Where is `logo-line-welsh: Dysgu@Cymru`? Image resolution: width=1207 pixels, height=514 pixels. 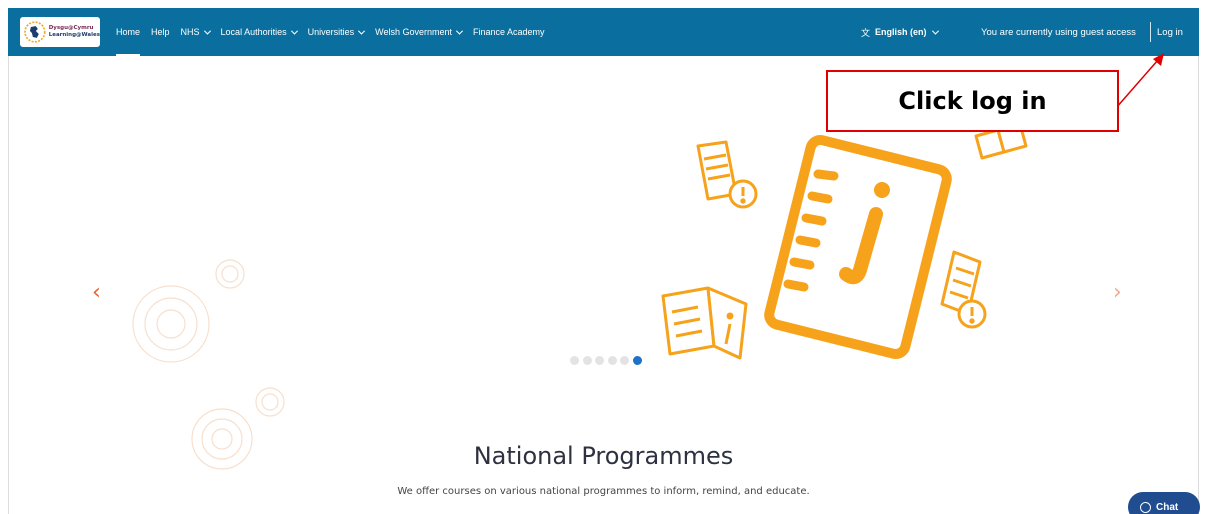 logo-line-welsh: Dysgu@Cymru is located at coordinates (71, 28).